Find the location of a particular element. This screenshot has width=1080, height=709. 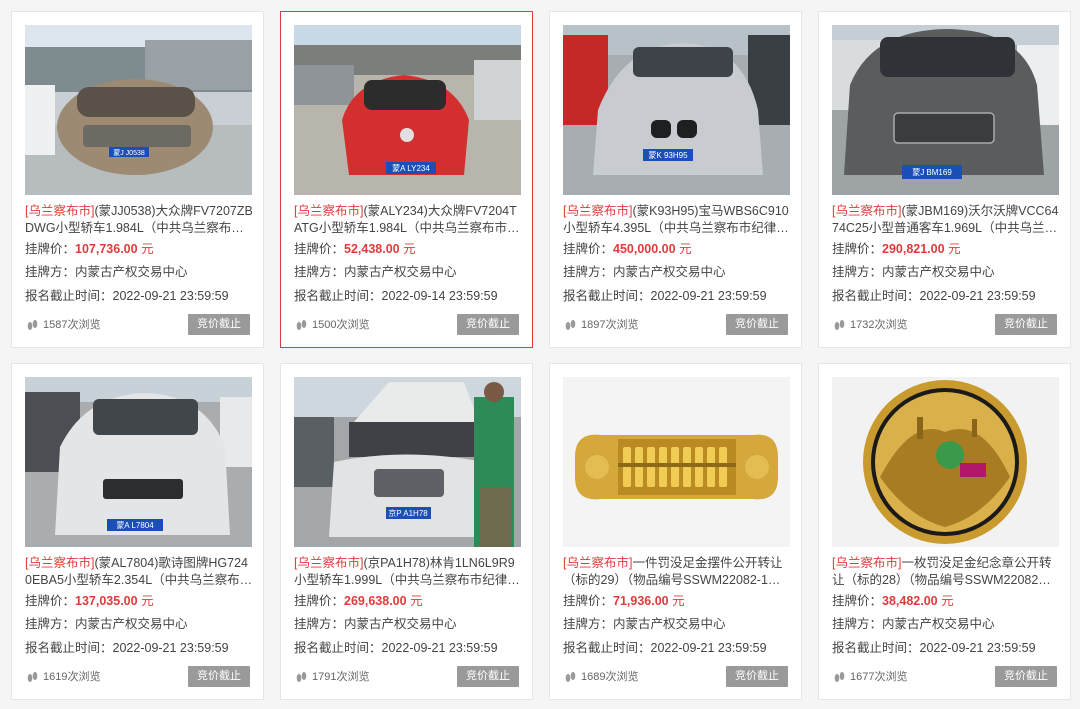

plate-text: 京P A1H78 is located at coordinates (408, 513).